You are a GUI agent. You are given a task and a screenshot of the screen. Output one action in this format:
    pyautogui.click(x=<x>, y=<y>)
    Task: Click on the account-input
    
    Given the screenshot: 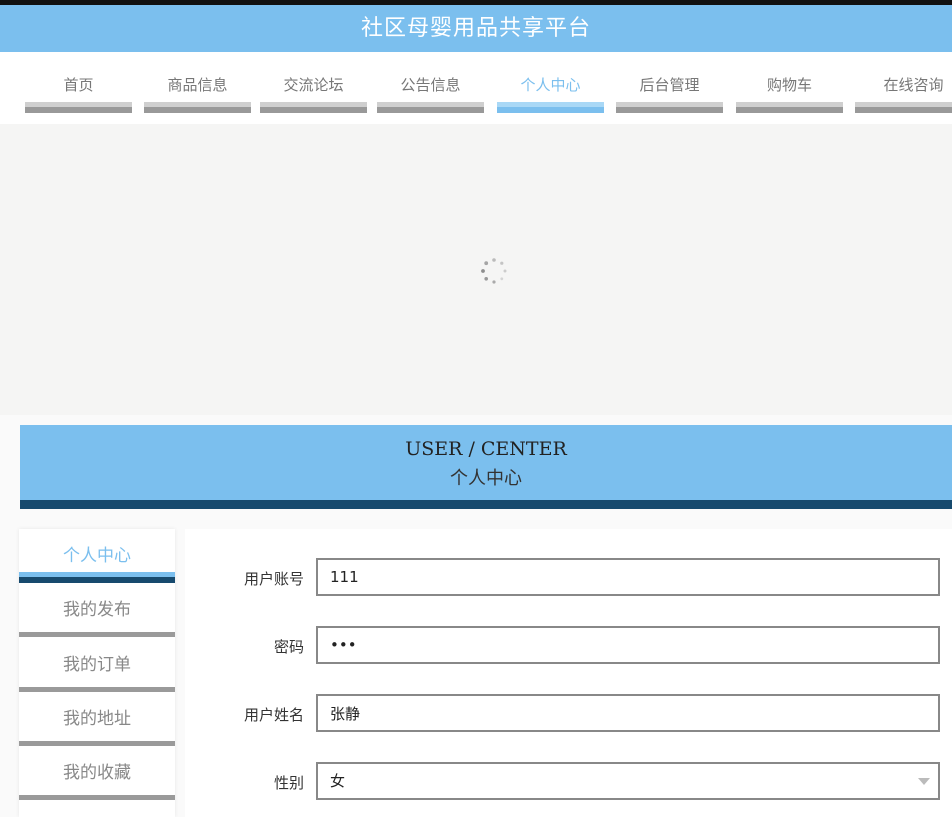 What is the action you would take?
    pyautogui.click(x=628, y=577)
    